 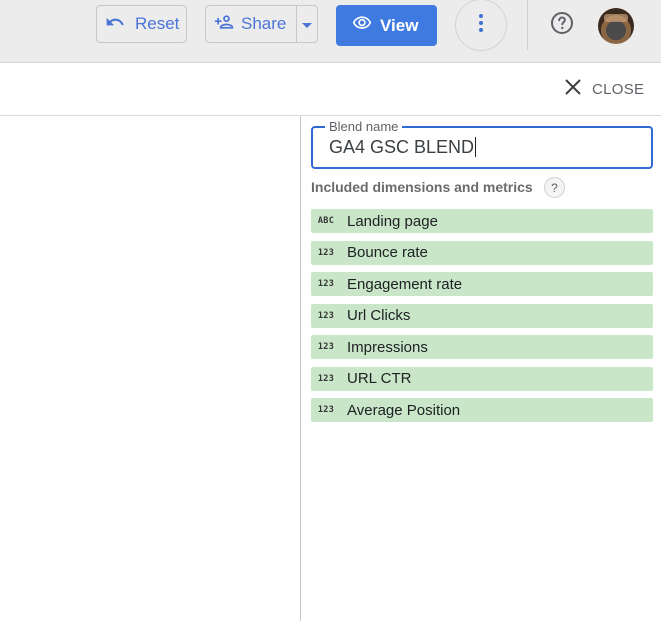 I want to click on chevron-down-icon, so click(x=307, y=24).